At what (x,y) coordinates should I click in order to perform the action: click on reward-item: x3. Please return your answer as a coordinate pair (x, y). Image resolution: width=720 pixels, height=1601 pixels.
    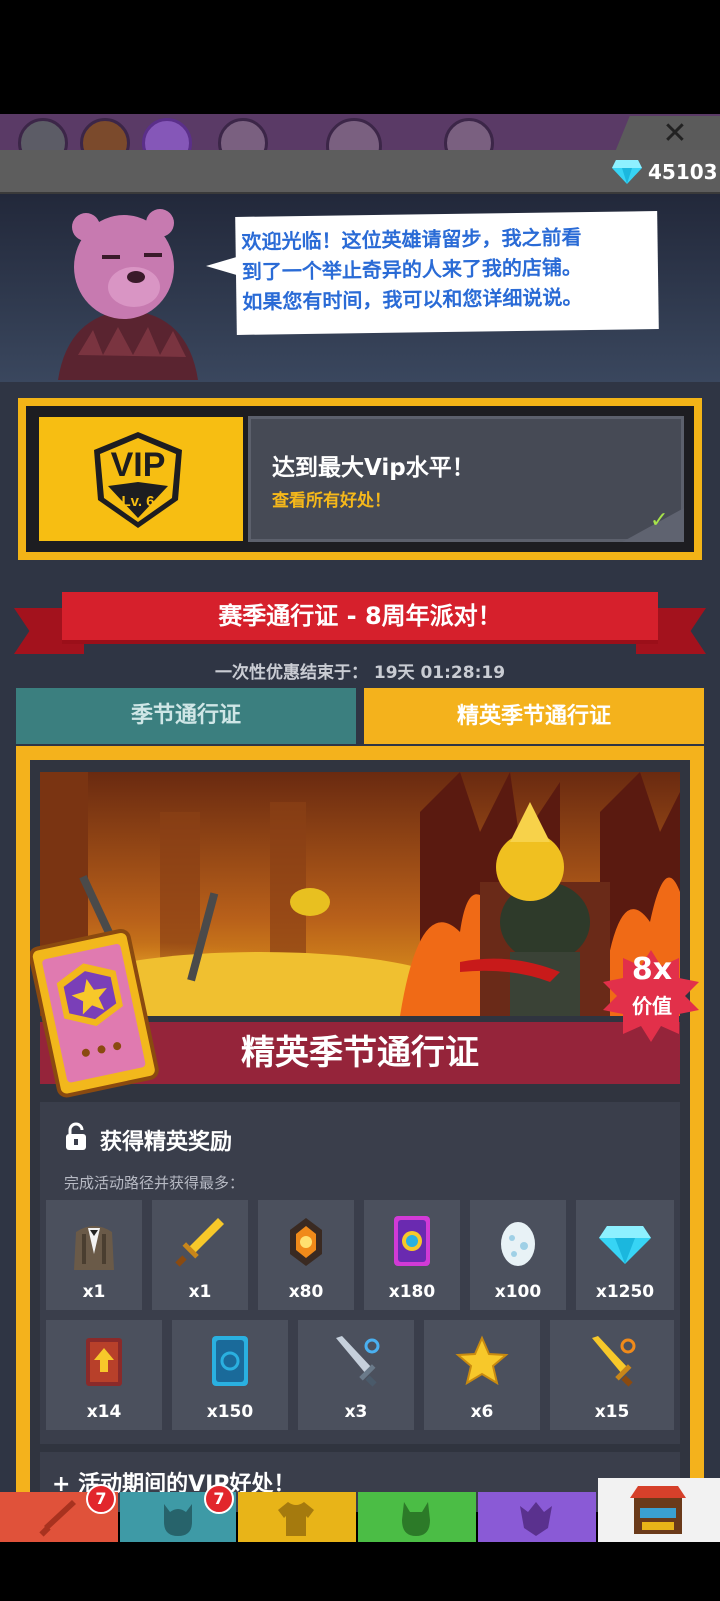
    Looking at the image, I should click on (356, 1375).